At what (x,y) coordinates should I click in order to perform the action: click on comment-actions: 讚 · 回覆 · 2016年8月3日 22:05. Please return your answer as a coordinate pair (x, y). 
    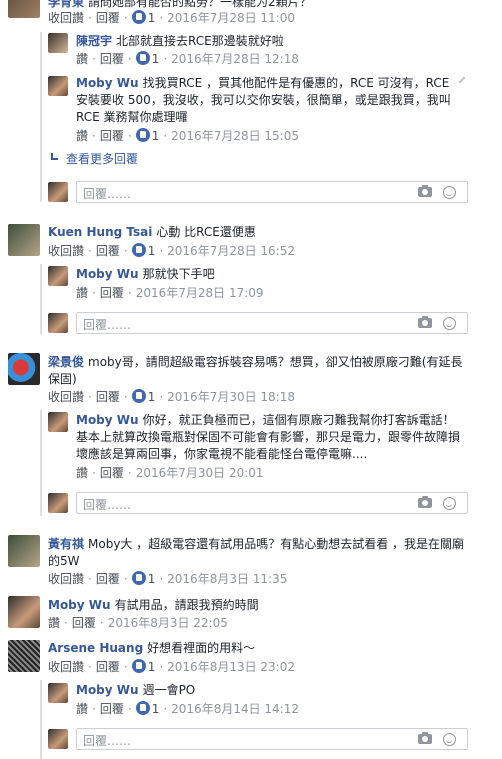
    Looking at the image, I should click on (138, 623).